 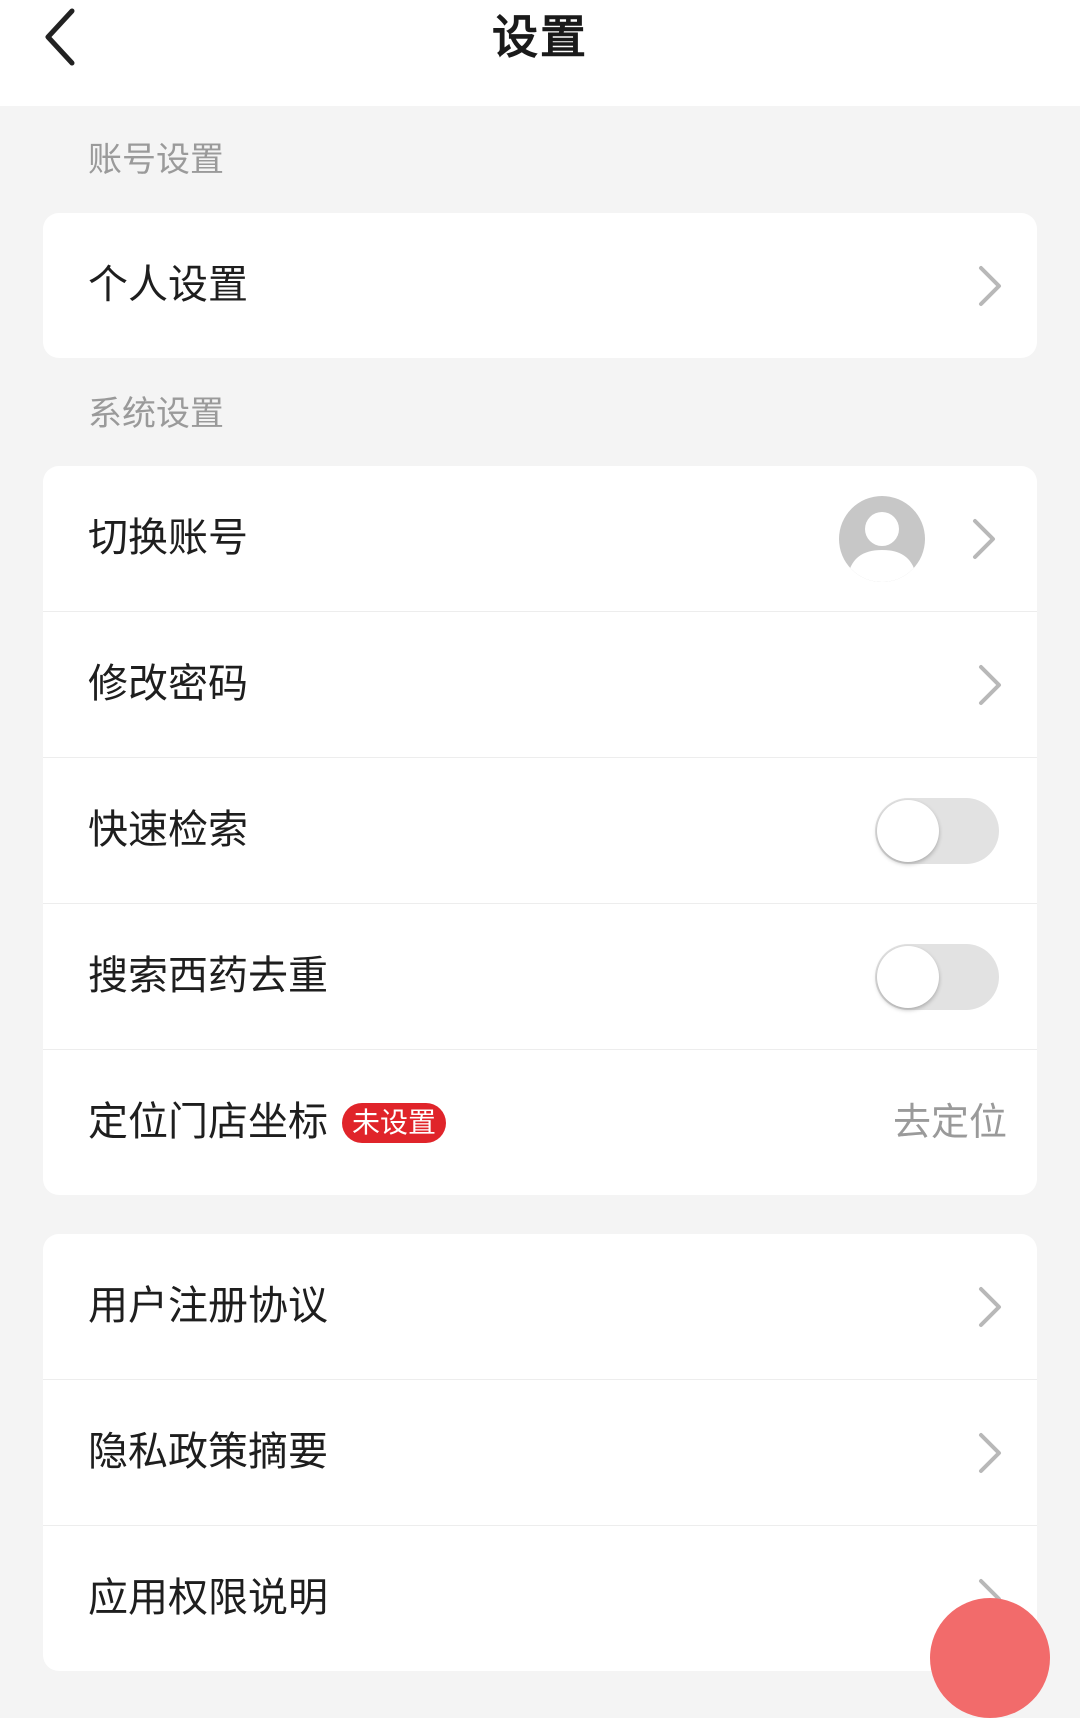 I want to click on top-navbar: 设置, so click(x=540, y=53).